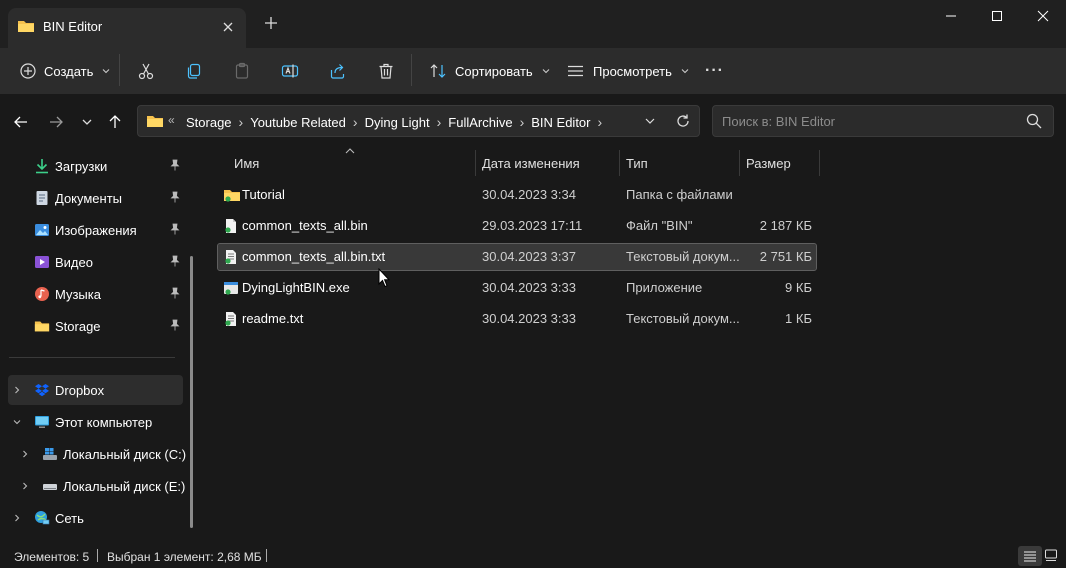 This screenshot has width=1066, height=568. I want to click on arrow-left-icon, so click(21, 122).